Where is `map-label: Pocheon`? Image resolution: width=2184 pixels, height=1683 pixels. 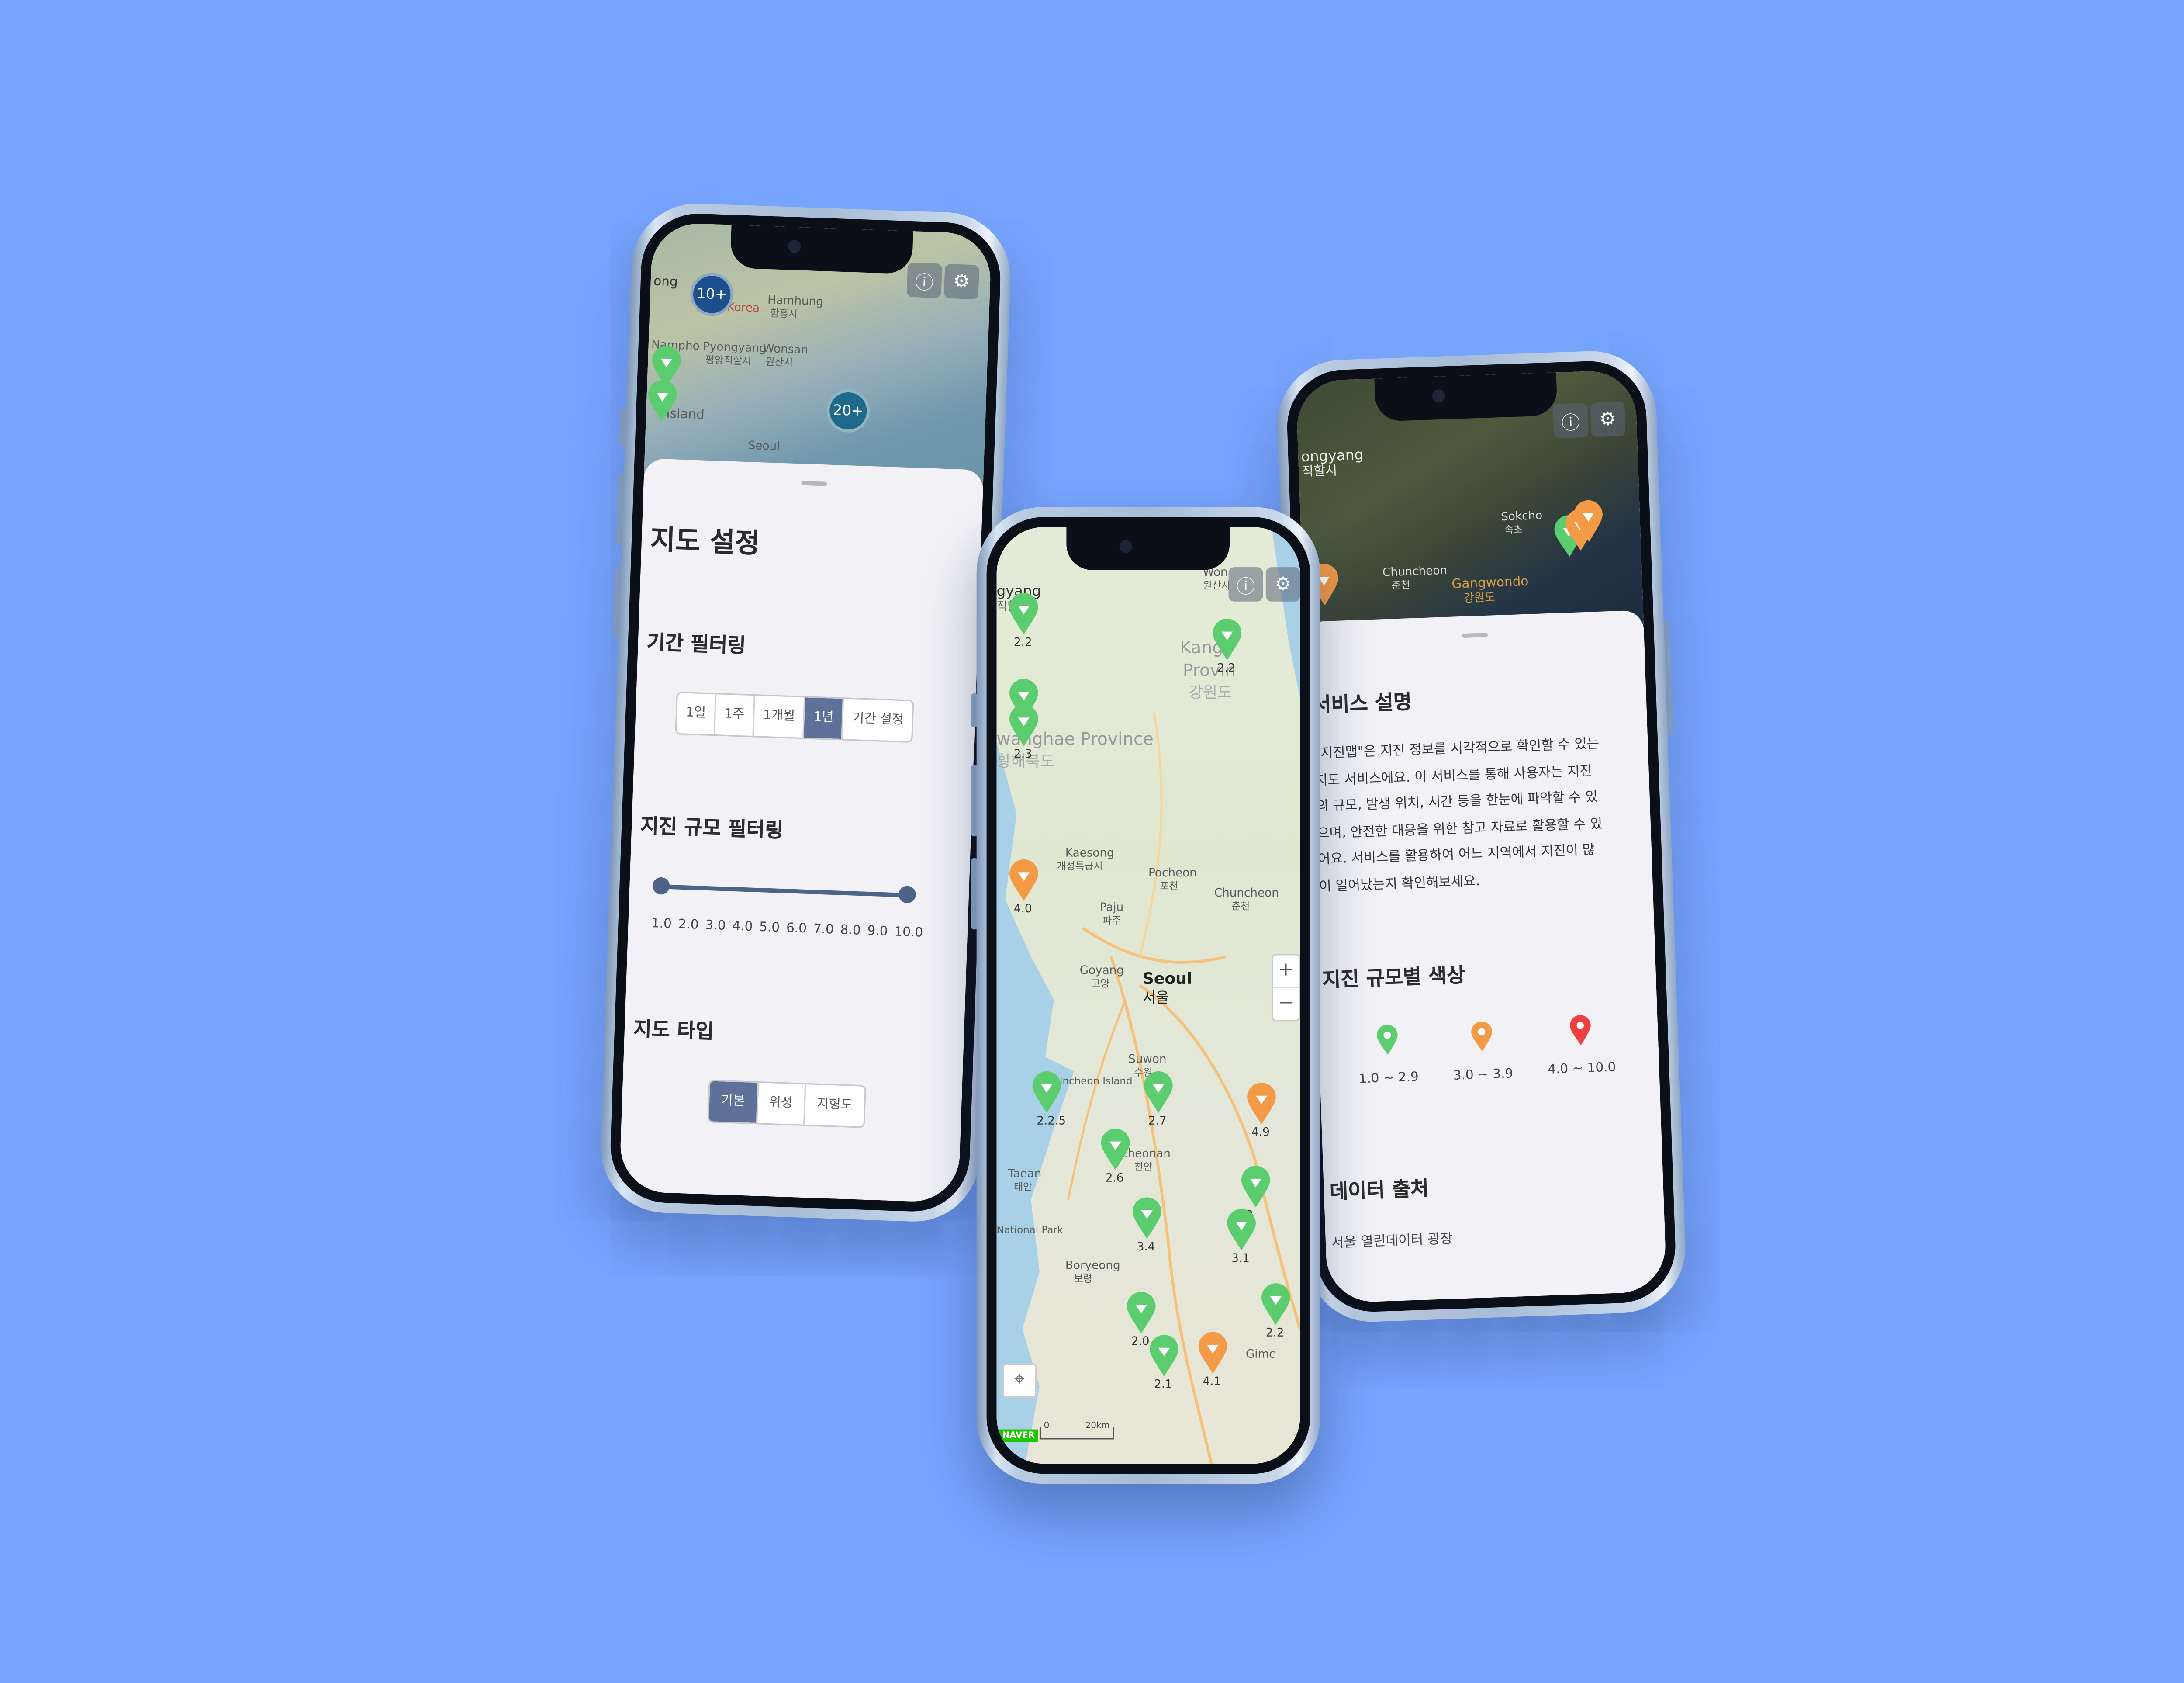 map-label: Pocheon is located at coordinates (1172, 873).